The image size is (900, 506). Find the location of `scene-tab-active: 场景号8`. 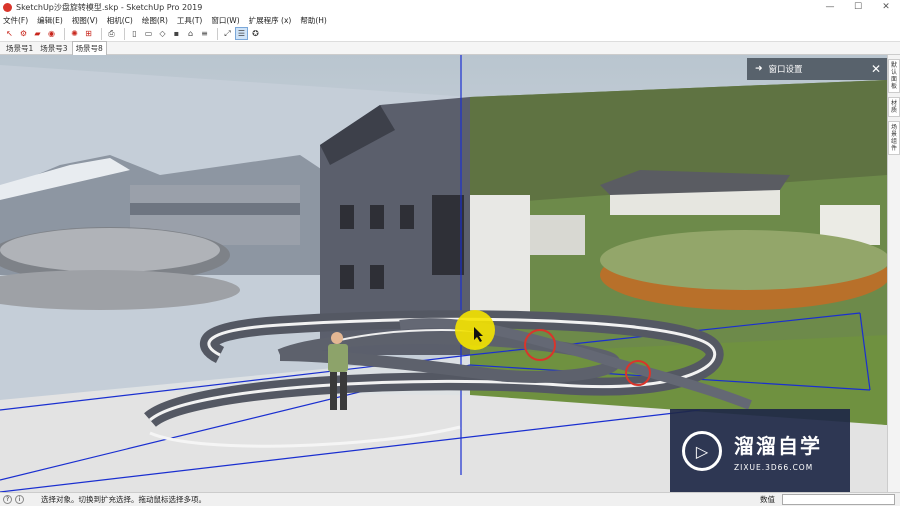

scene-tab-active: 场景号8 is located at coordinates (89, 48).